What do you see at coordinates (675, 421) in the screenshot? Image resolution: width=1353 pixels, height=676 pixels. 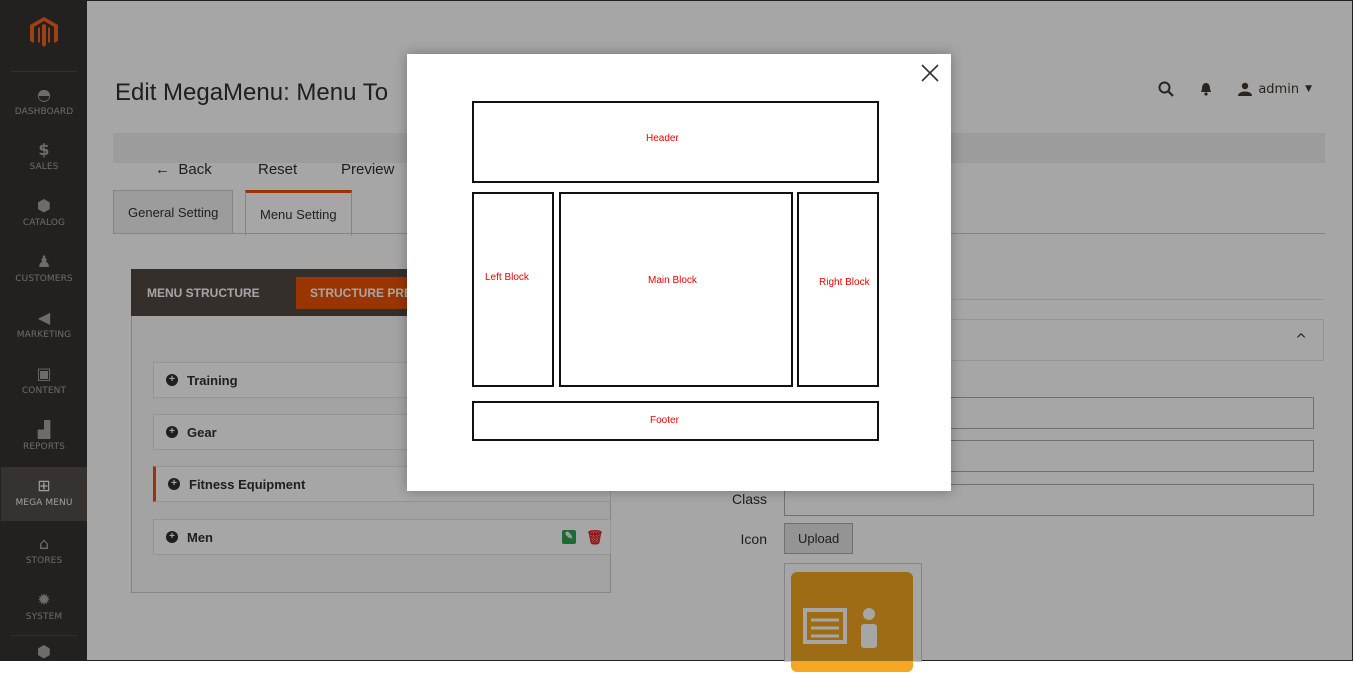 I see `footer-block: Footer` at bounding box center [675, 421].